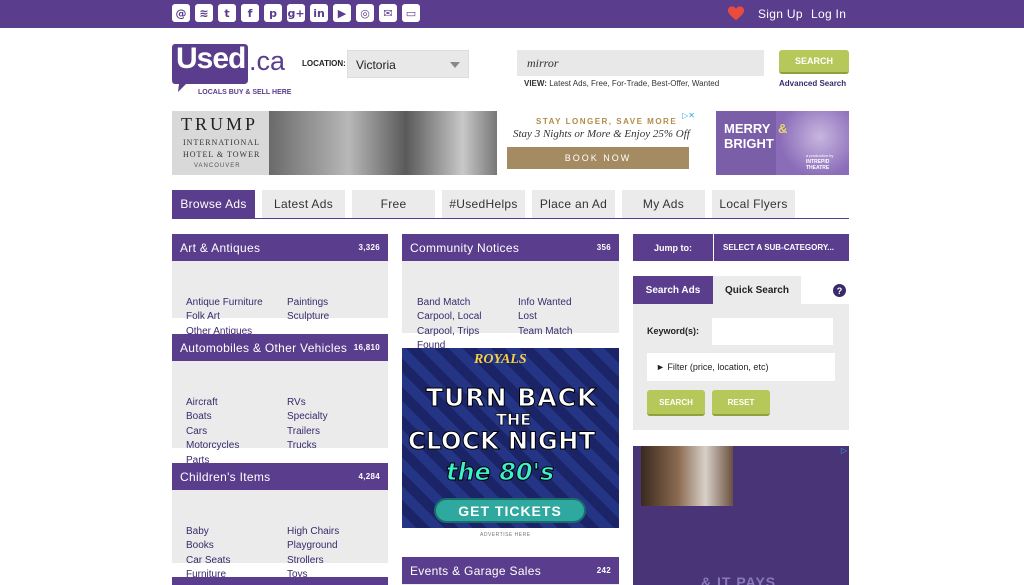 The width and height of the screenshot is (1024, 585). Describe the element at coordinates (828, 14) in the screenshot. I see `log-in-link: Log In` at that location.